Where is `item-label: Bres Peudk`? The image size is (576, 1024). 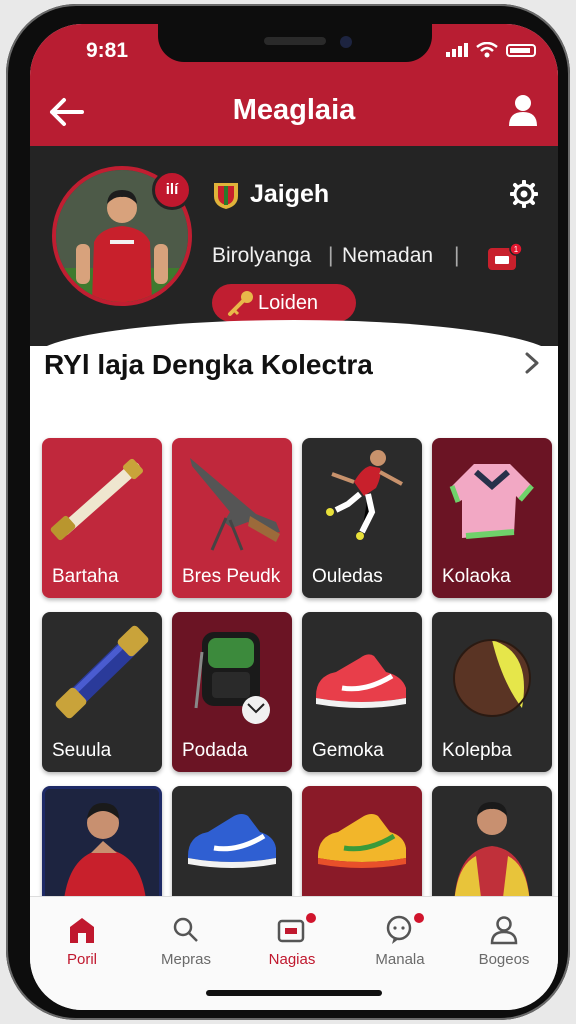 item-label: Bres Peudk is located at coordinates (231, 576).